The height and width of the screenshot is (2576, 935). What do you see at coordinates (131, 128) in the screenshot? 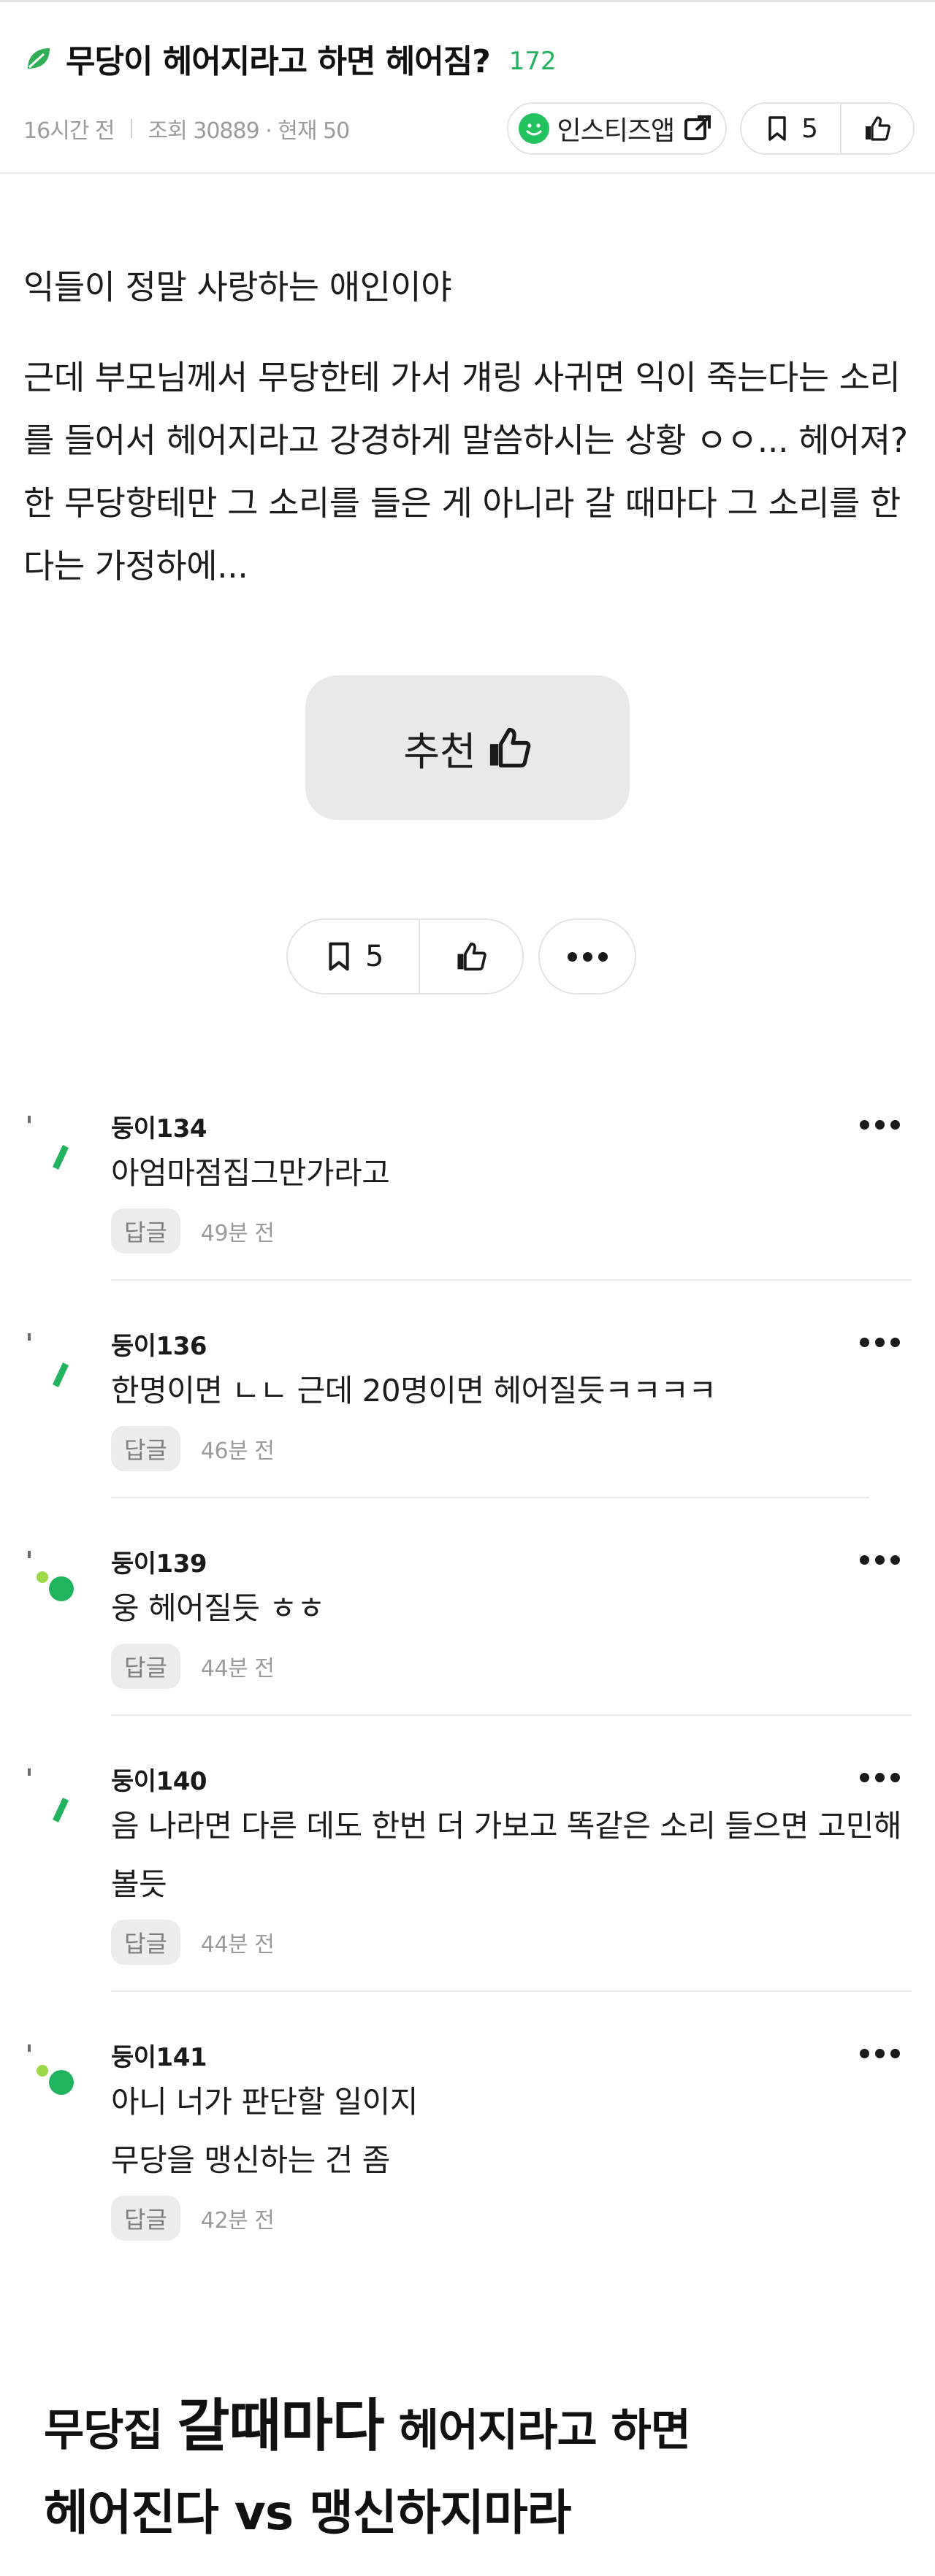
I see `meta-separator` at bounding box center [131, 128].